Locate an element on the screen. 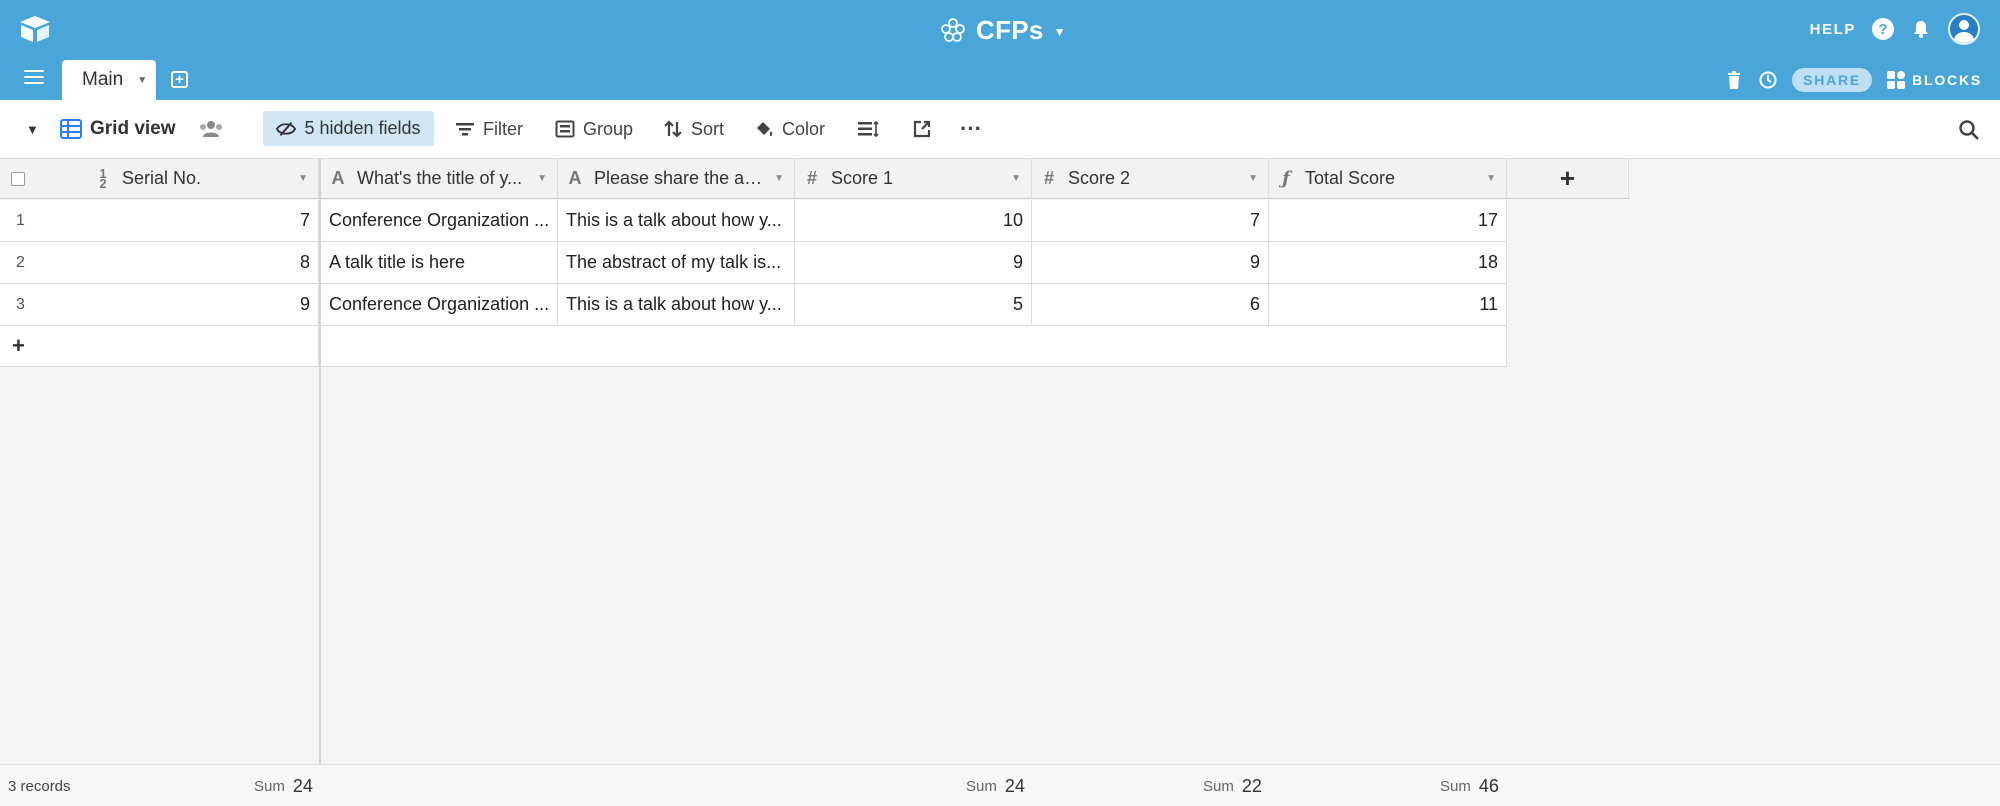  hidden-fields-button: 5 hidden fields is located at coordinates (348, 128).